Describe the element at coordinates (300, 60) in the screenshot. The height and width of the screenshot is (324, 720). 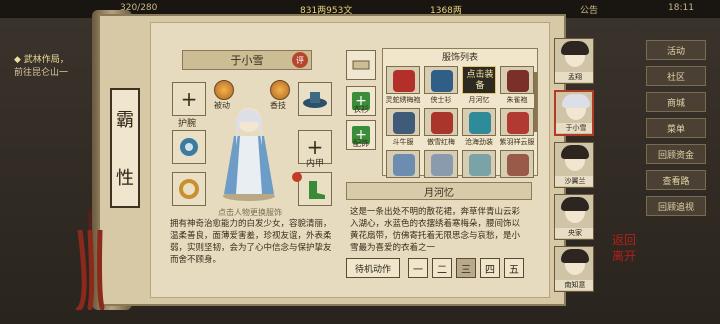
I see `rating-badge: 评` at that location.